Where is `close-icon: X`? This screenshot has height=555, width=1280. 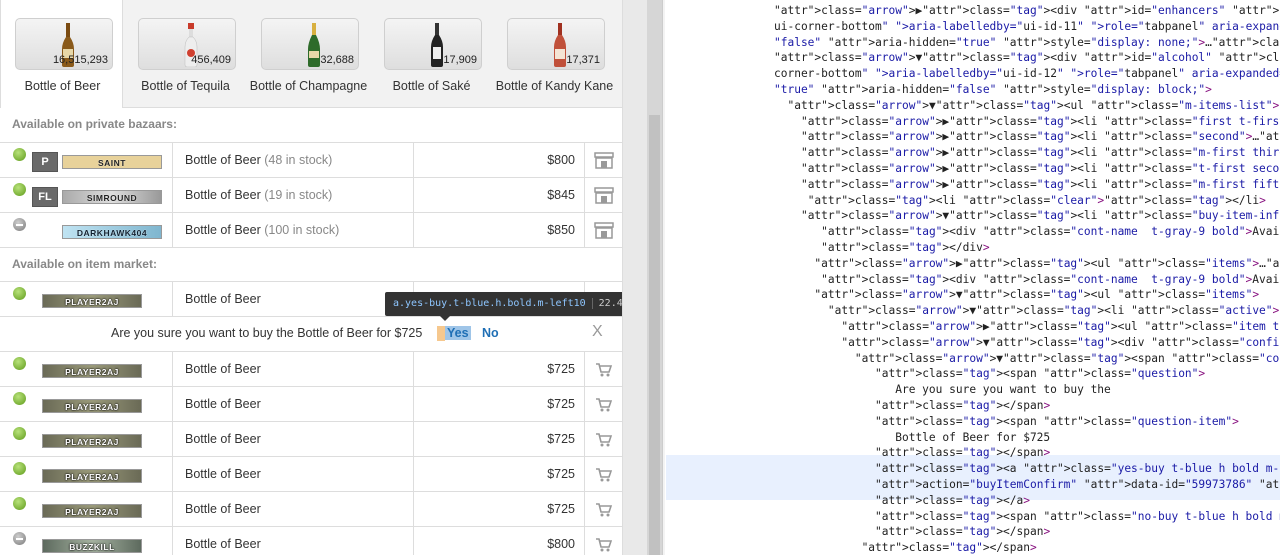 close-icon: X is located at coordinates (597, 332).